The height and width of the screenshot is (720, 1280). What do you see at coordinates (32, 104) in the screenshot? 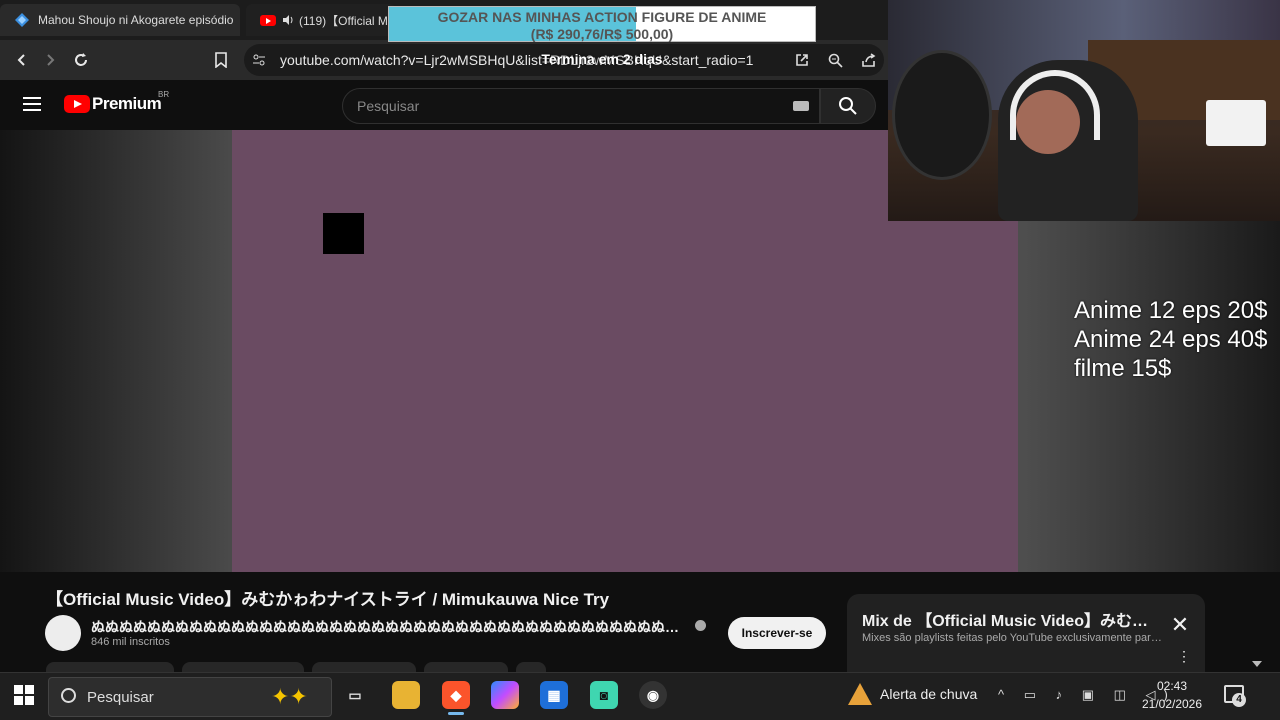
I see `menu-icon` at bounding box center [32, 104].